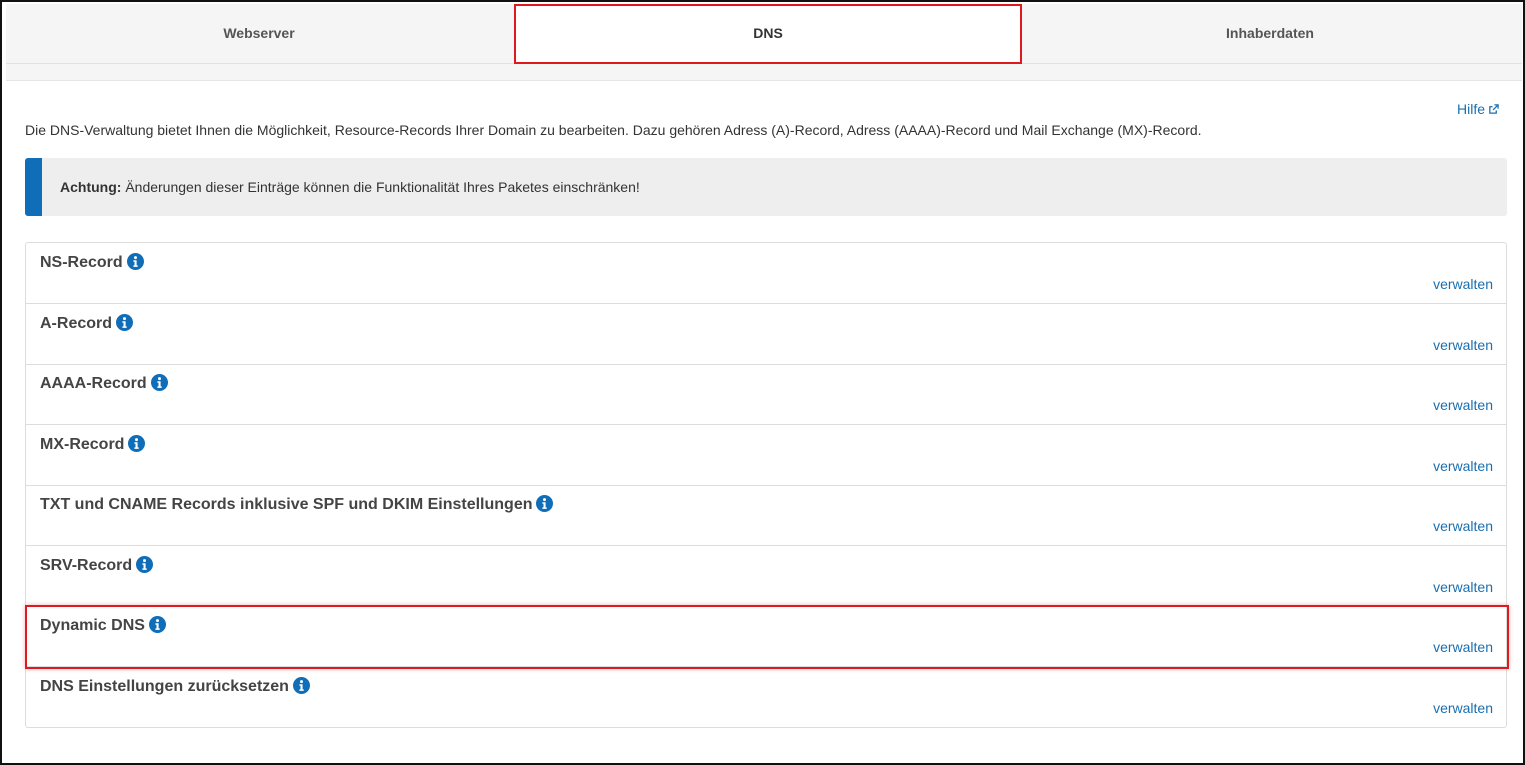 This screenshot has height=765, width=1525. What do you see at coordinates (1463, 466) in the screenshot?
I see `manage-link-mx: verwalten` at bounding box center [1463, 466].